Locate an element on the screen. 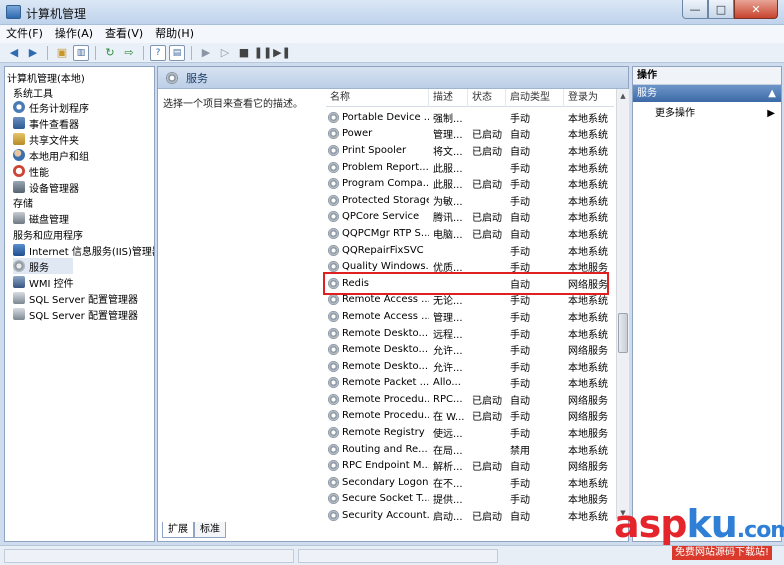  table-row: Remote Access ... 管理... 手动 本地系统 is located at coordinates (470, 316).